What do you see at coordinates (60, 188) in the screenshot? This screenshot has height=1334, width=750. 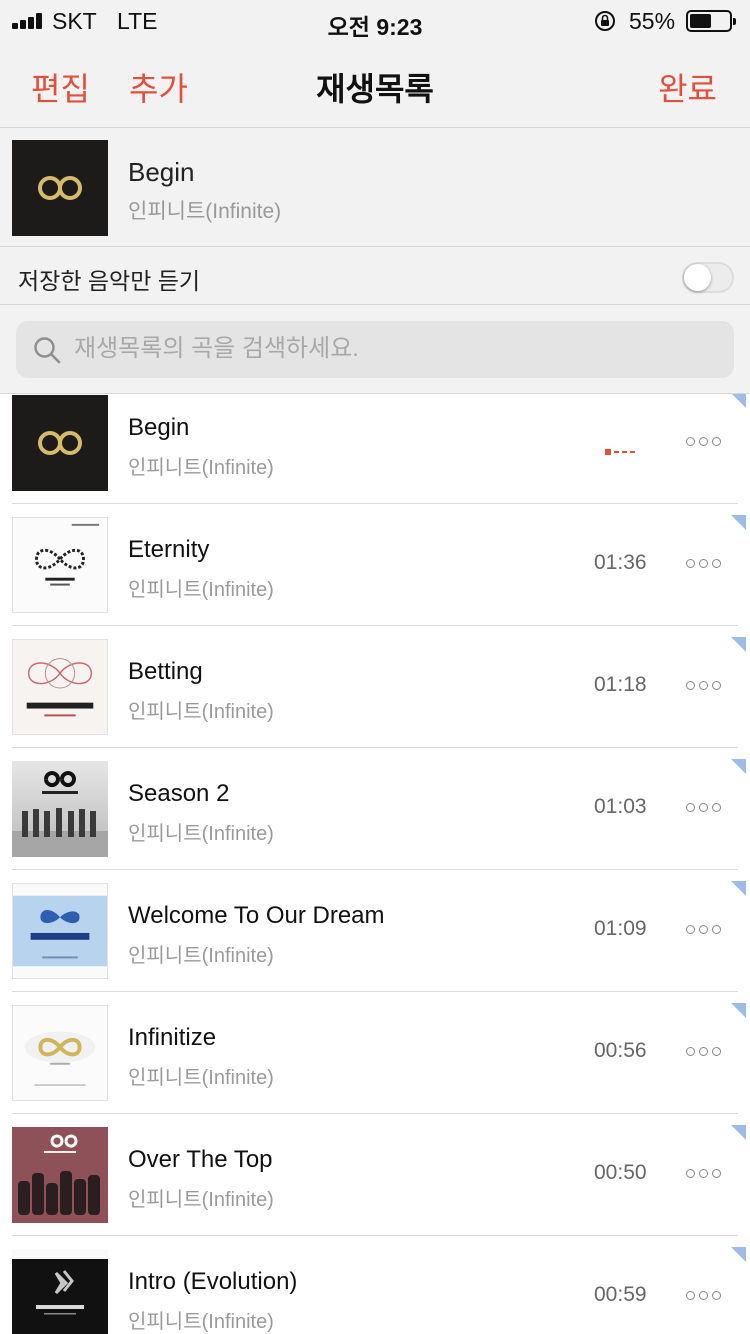 I see `now-playing-album-art` at bounding box center [60, 188].